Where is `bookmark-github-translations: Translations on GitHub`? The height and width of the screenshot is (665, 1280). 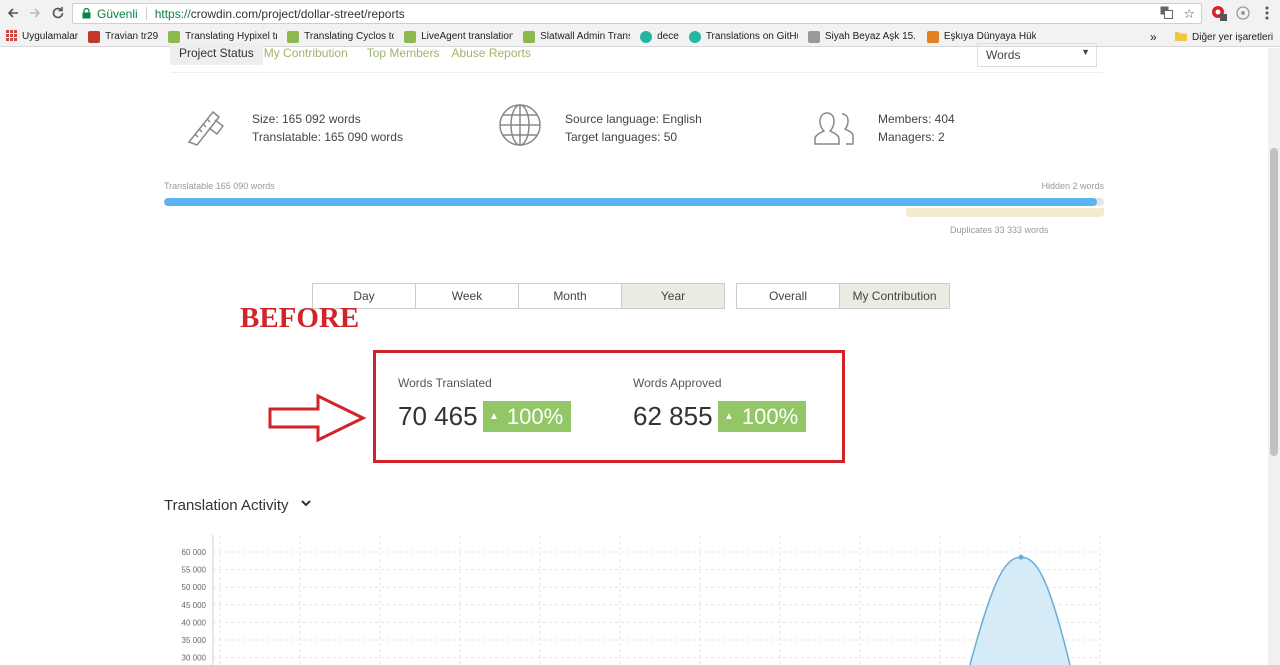 bookmark-github-translations: Translations on GitHub is located at coordinates (743, 36).